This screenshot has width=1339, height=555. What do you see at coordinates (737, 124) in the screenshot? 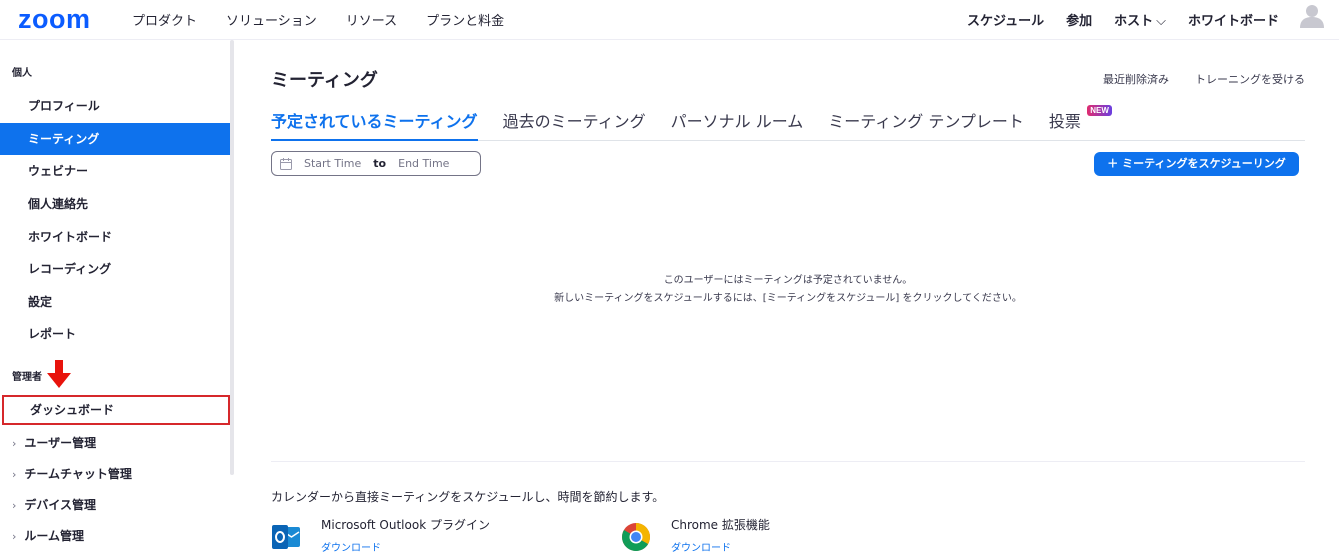
I see `tab-personal-room: パーソナル ルーム` at bounding box center [737, 124].